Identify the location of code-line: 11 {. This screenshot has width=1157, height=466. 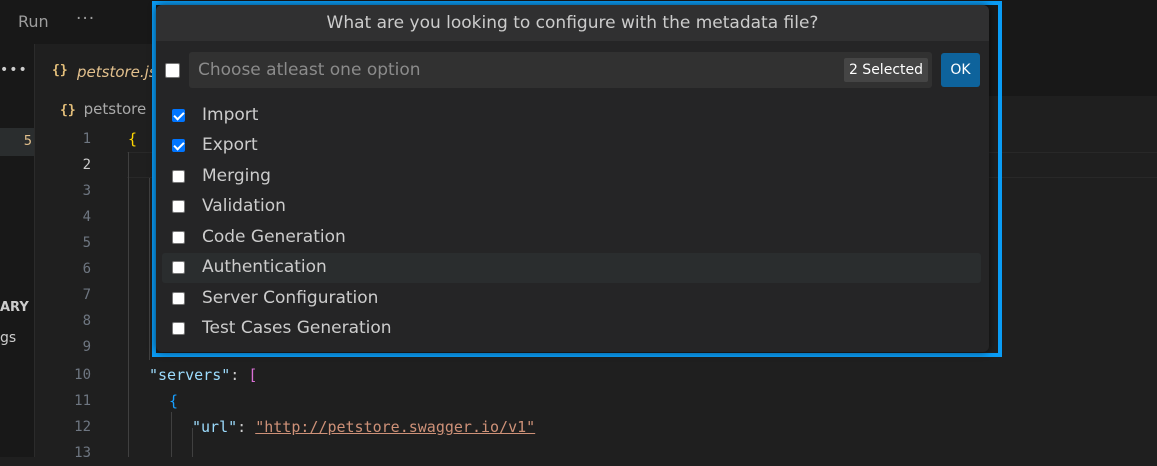
(596, 401).